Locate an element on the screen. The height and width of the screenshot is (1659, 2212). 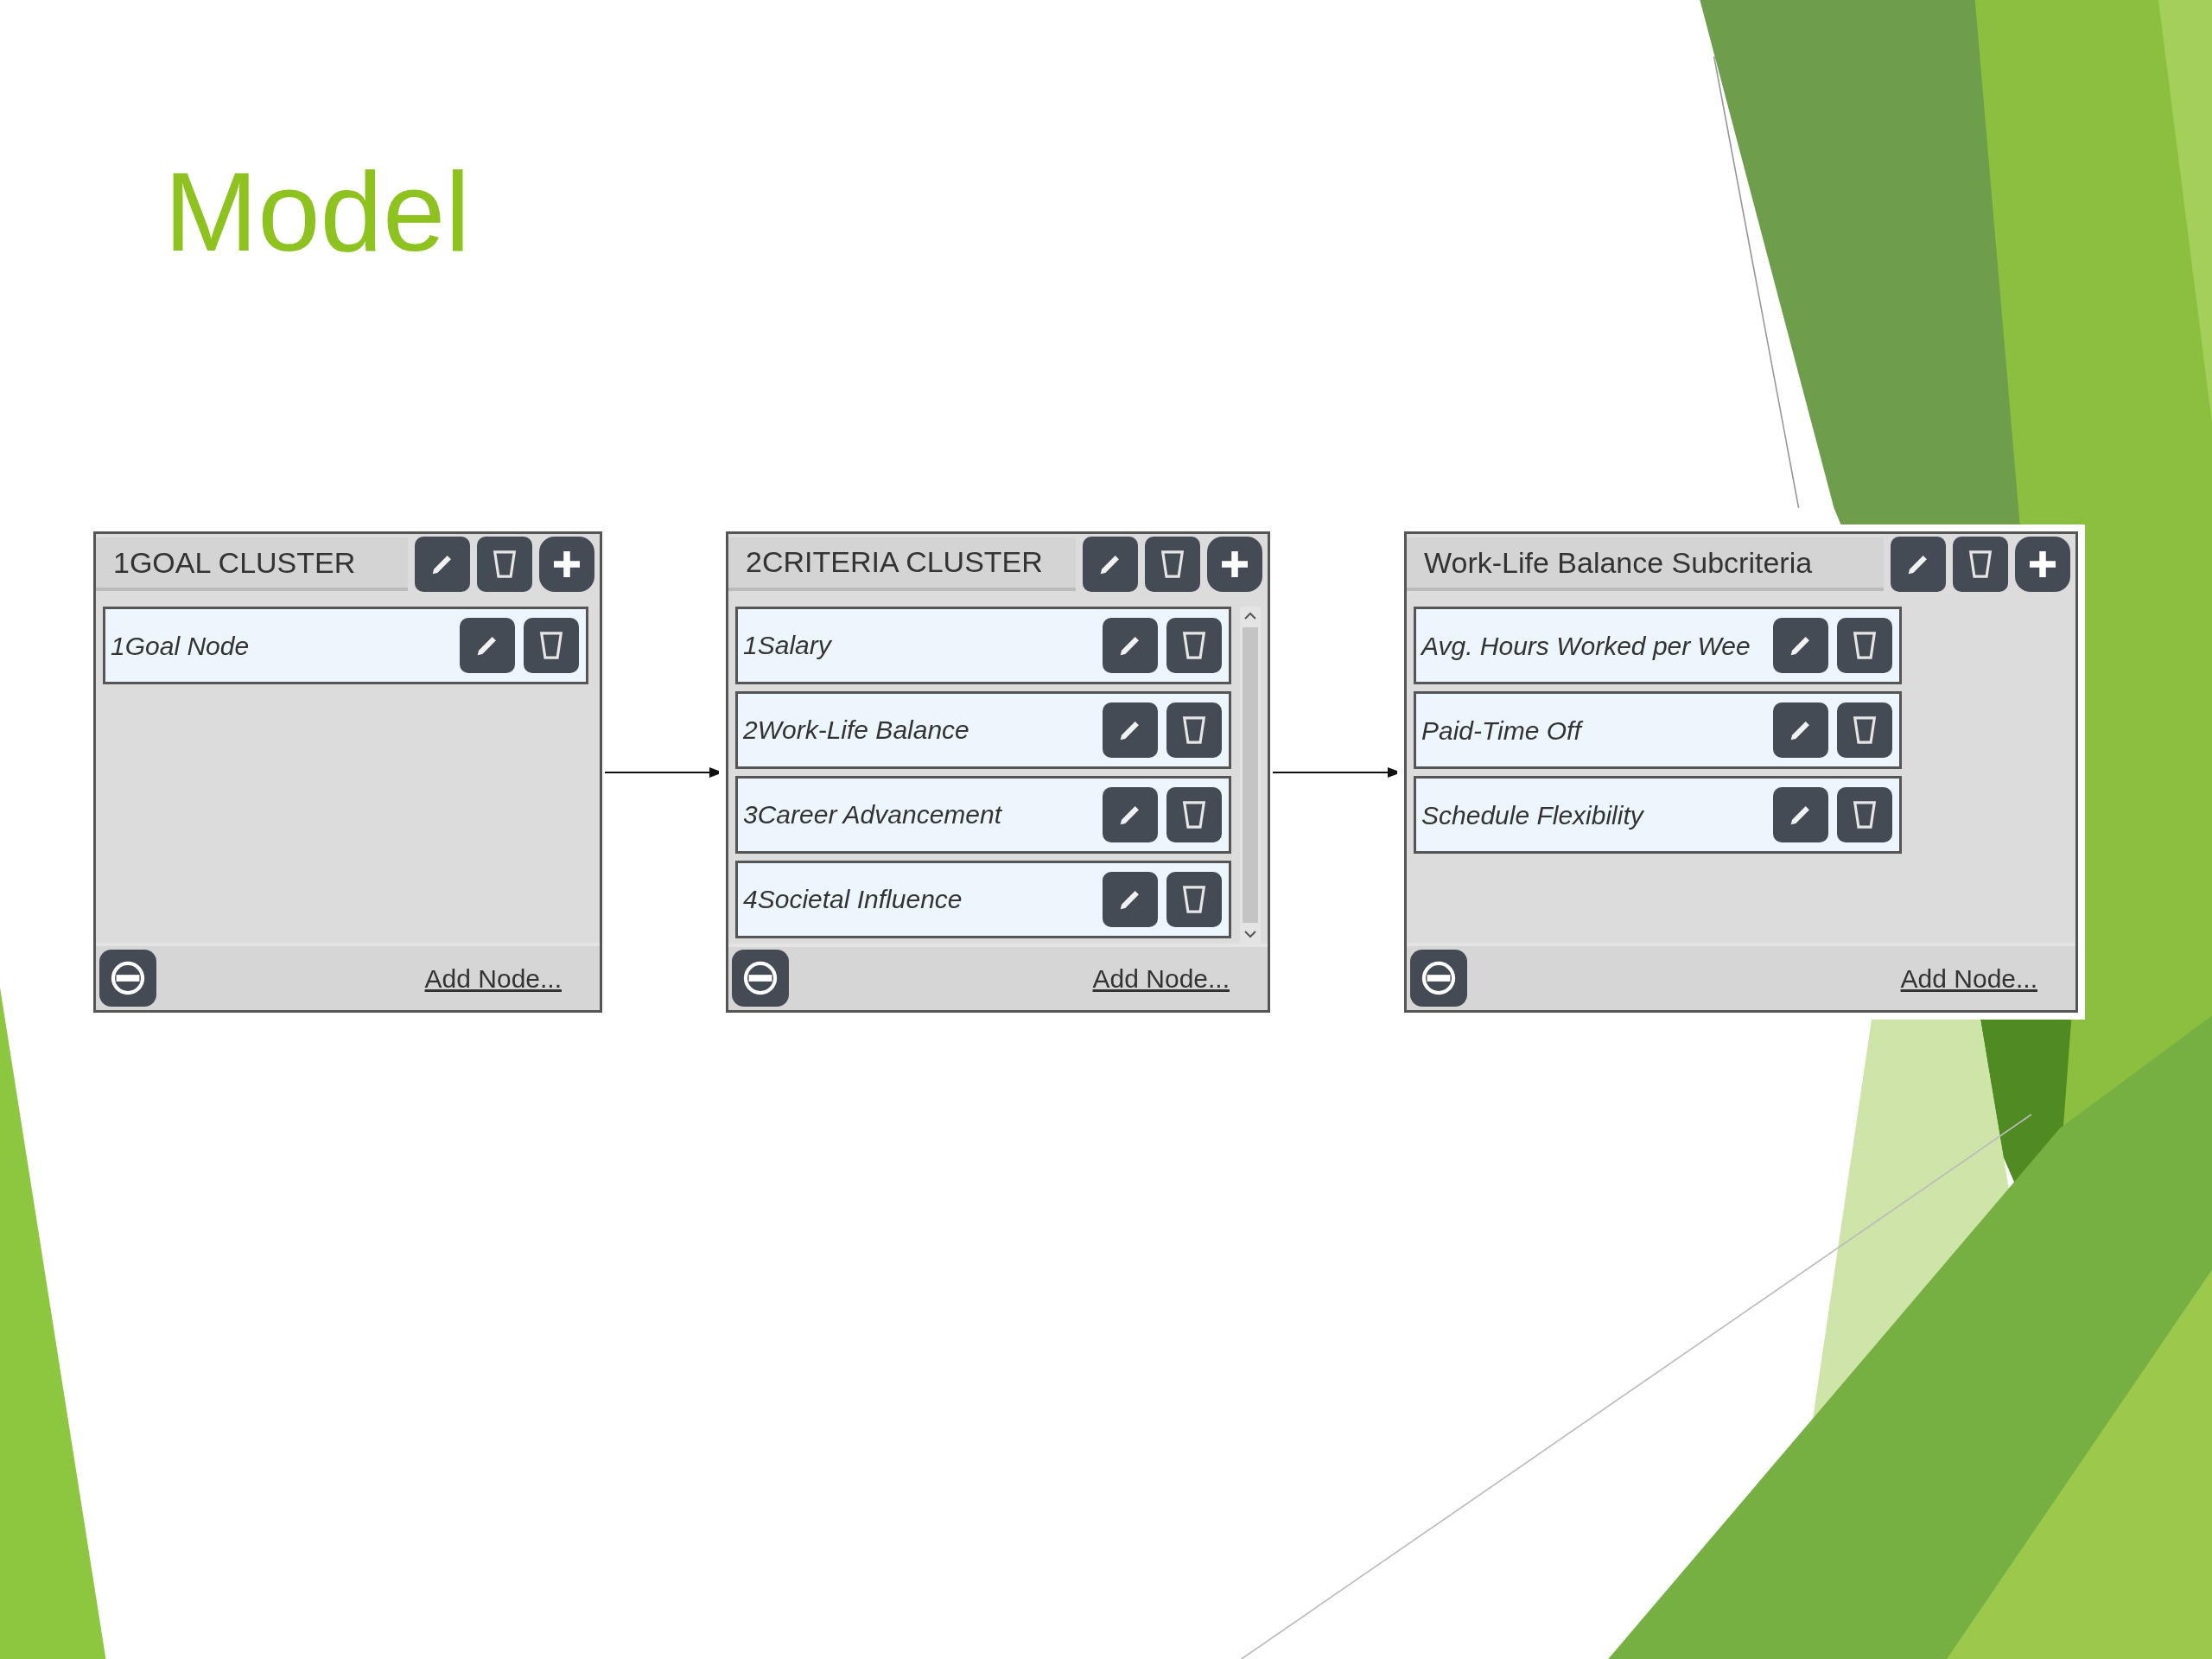
node-row: Avg. Hours Worked per Wee is located at coordinates (1658, 645).